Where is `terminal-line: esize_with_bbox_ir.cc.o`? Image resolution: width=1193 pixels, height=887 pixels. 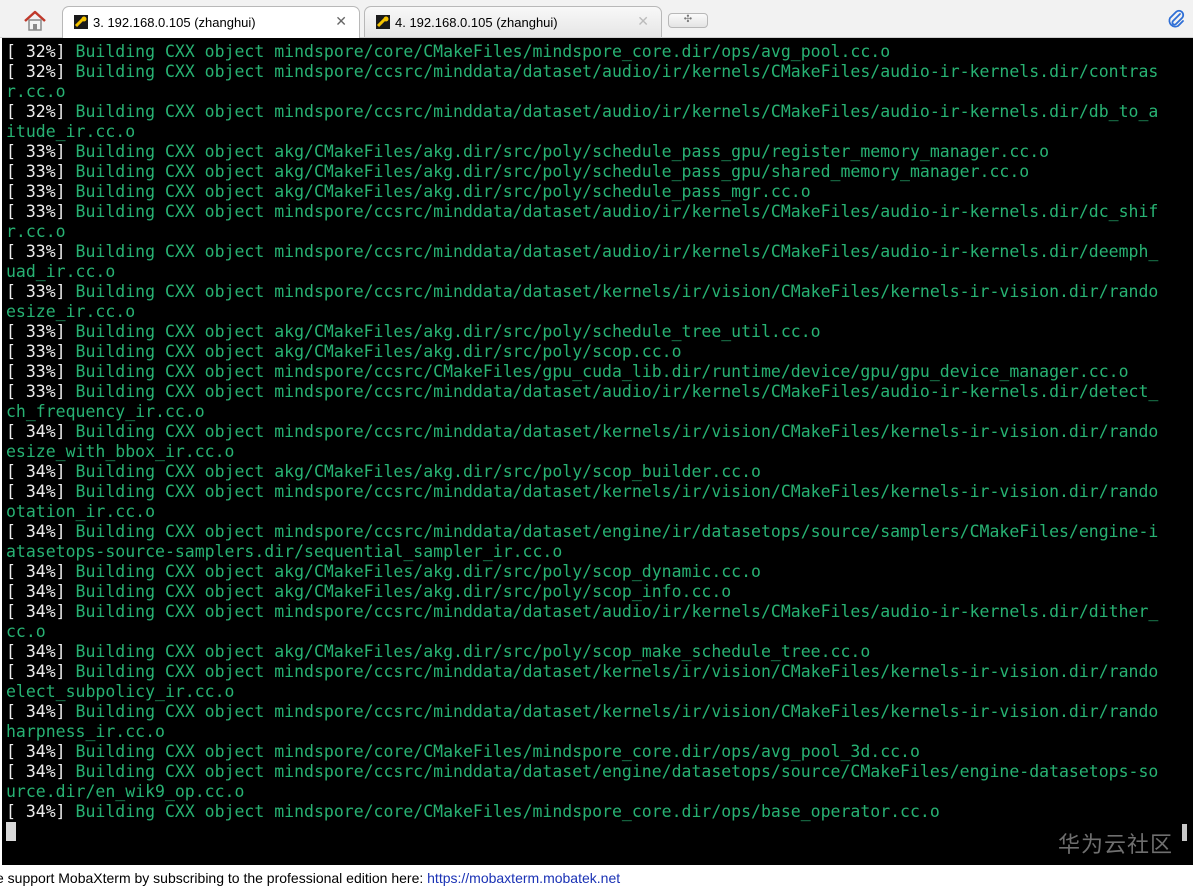 terminal-line: esize_with_bbox_ir.cc.o is located at coordinates (582, 452).